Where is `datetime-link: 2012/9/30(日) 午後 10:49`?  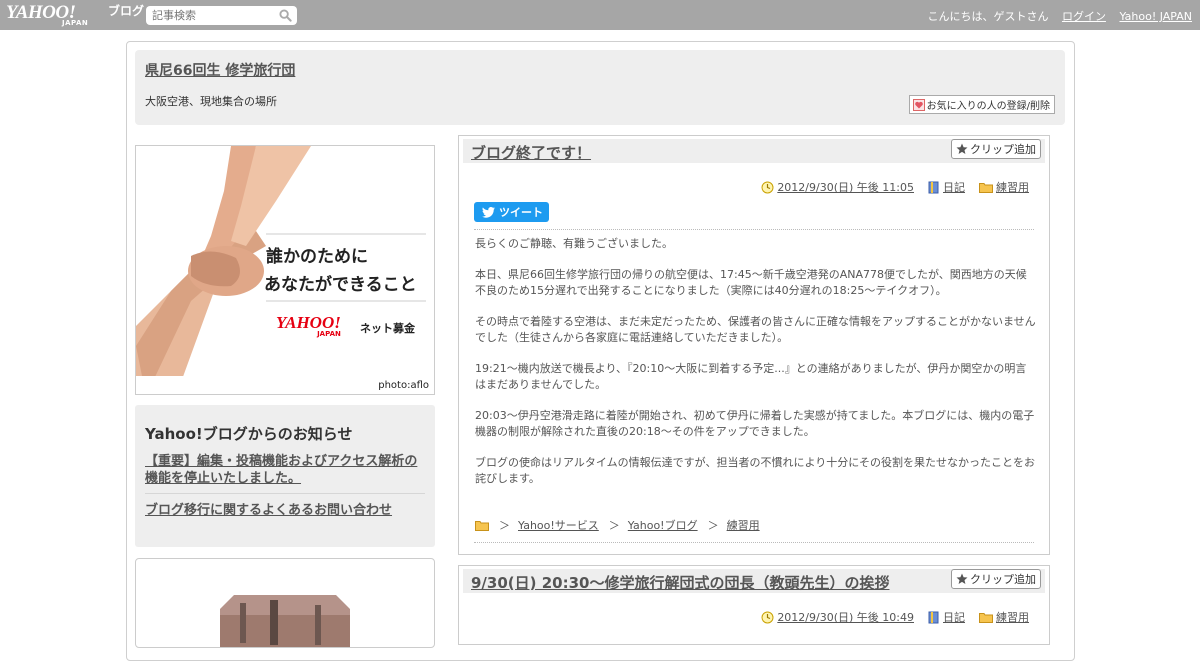
datetime-link: 2012/9/30(日) 午後 10:49 is located at coordinates (845, 617).